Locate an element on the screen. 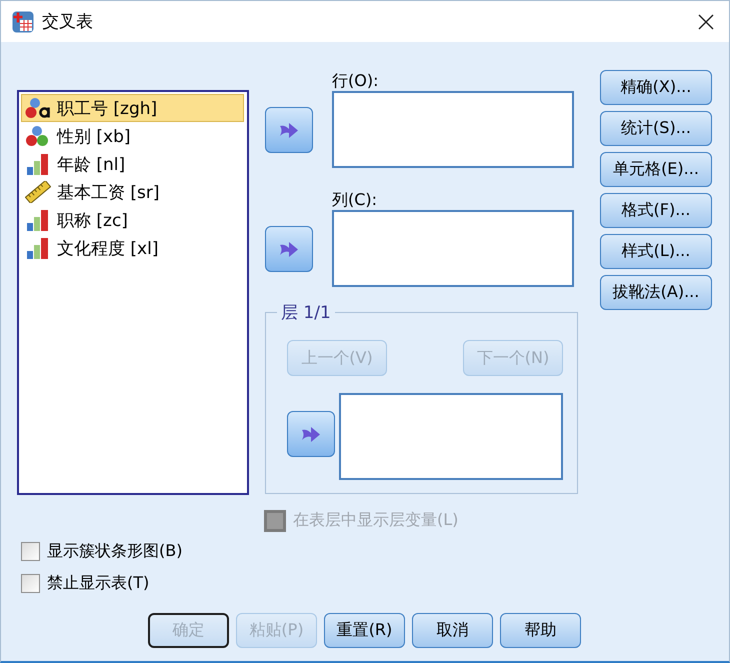 The width and height of the screenshot is (730, 663). checkbox-label: 禁止显示表(T) is located at coordinates (98, 583).